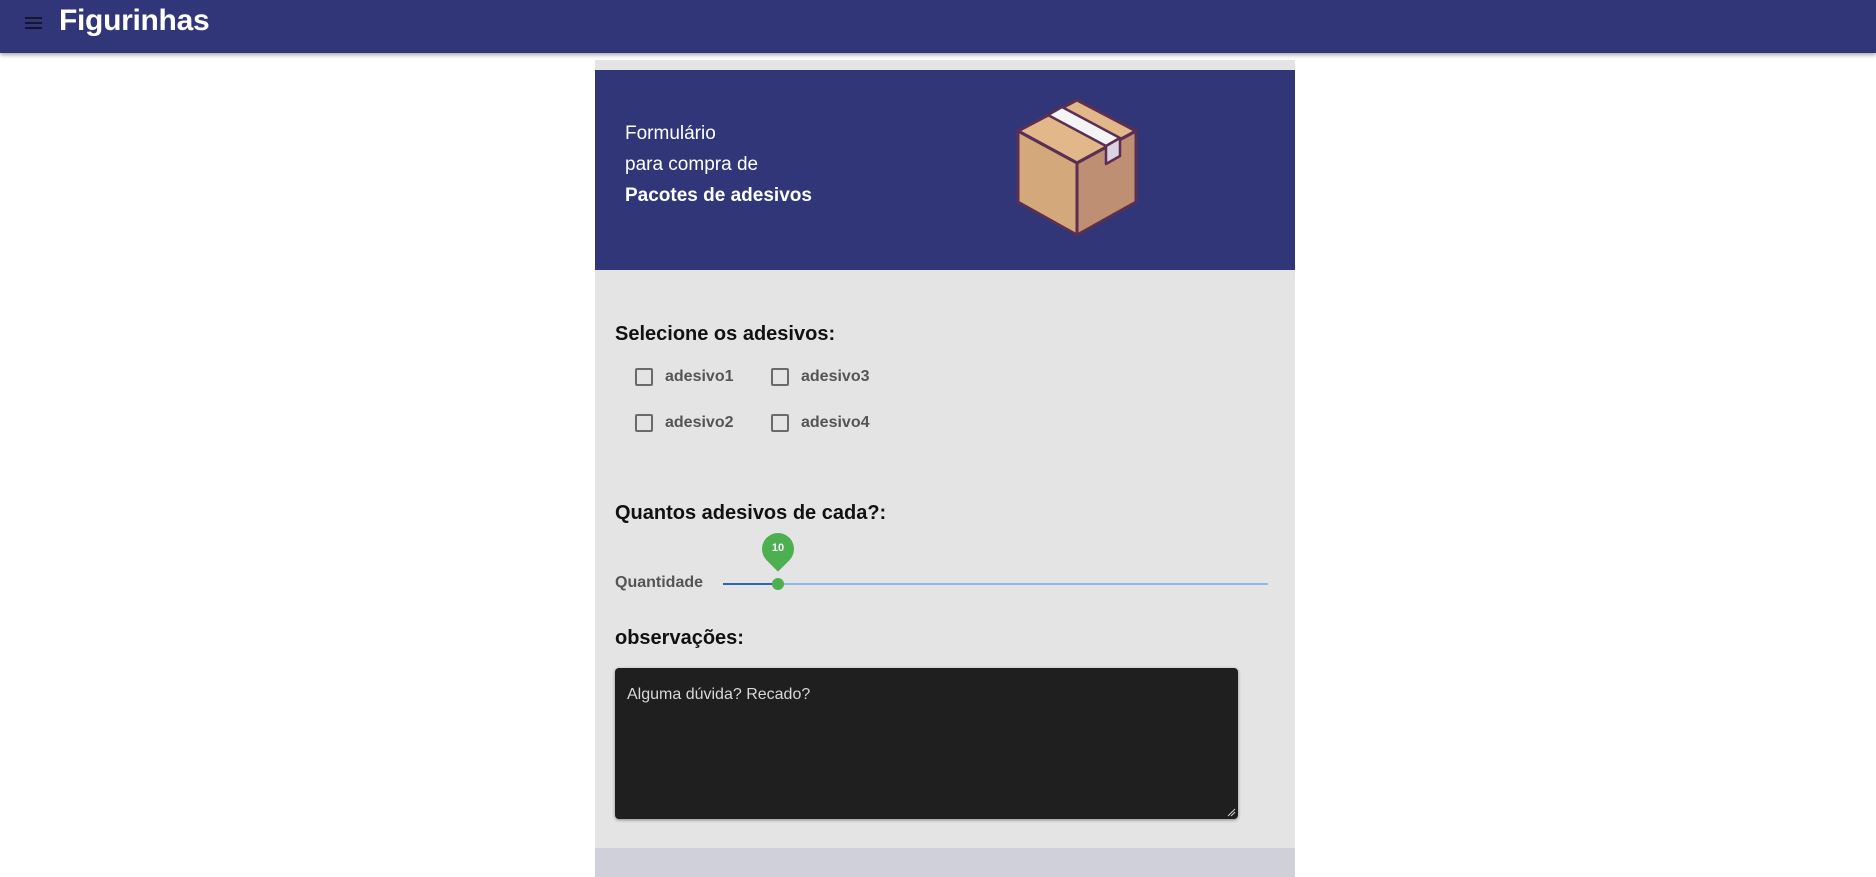  I want to click on notes-section-title: observações:, so click(679, 638).